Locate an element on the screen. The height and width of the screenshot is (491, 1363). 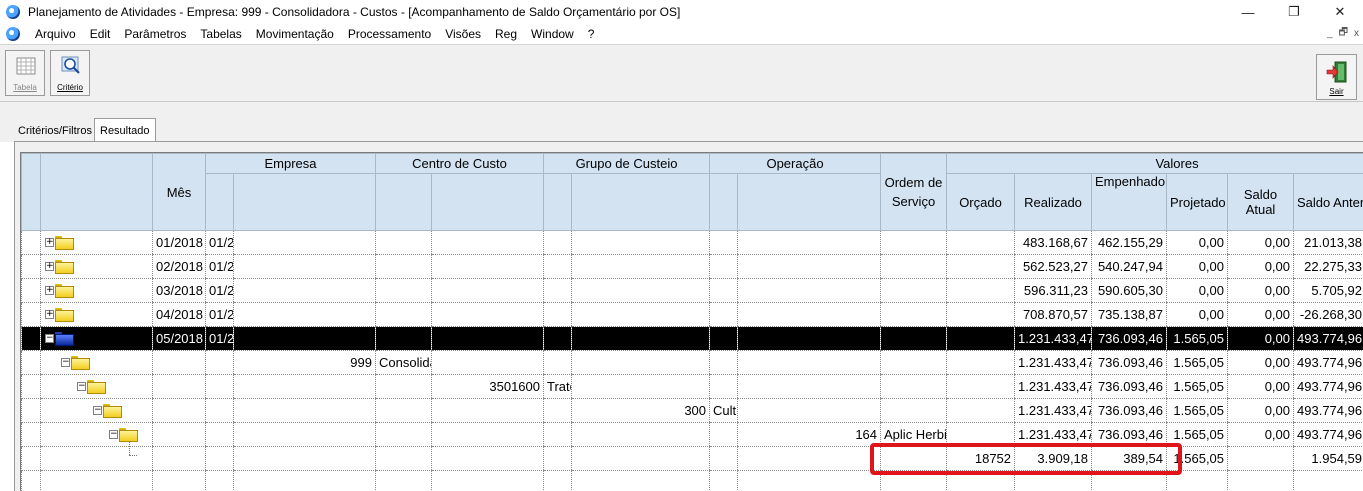
close-button: ✕ is located at coordinates (1340, 12).